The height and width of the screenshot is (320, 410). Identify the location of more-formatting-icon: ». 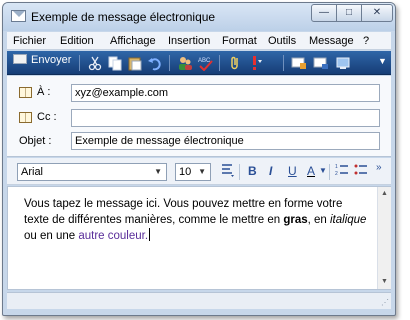
(379, 167).